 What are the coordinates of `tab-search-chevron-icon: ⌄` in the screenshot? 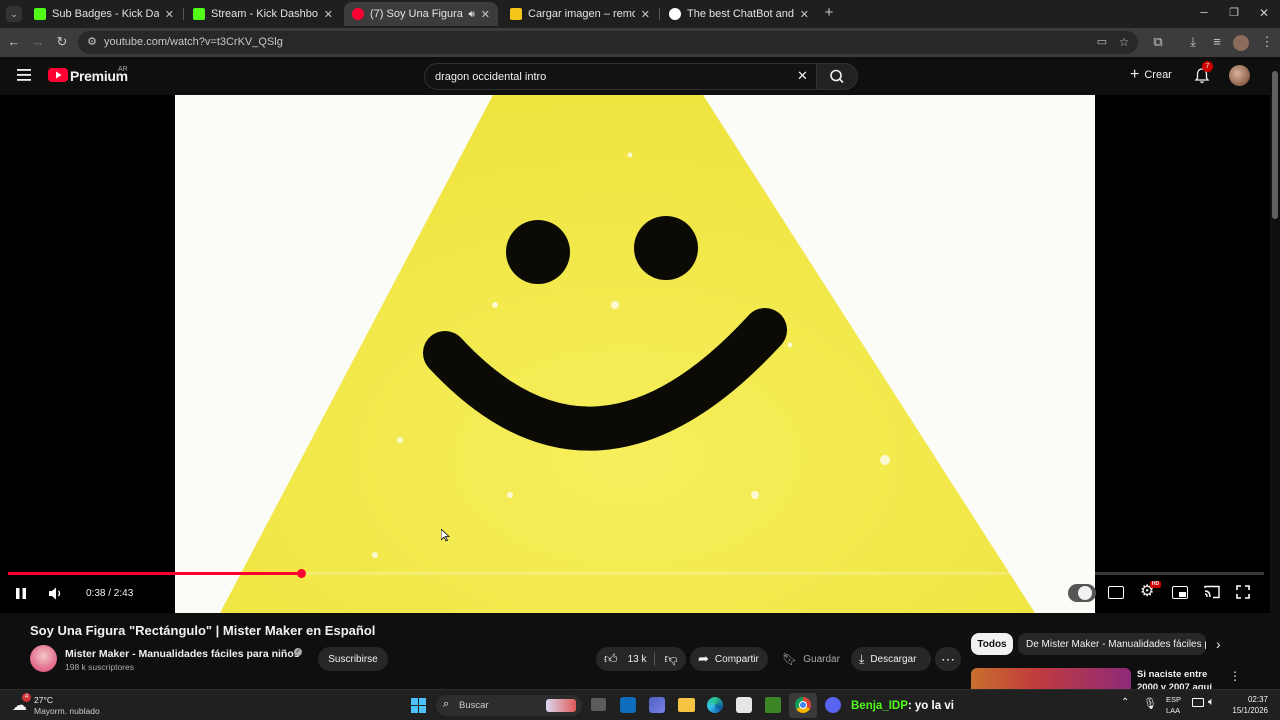 It's located at (14, 14).